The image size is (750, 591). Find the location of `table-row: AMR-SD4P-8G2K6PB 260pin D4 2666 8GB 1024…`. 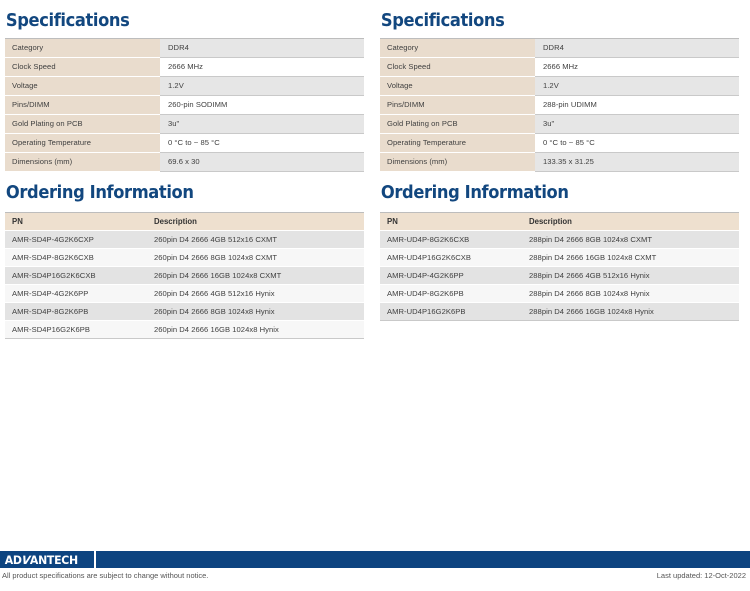

table-row: AMR-SD4P-8G2K6PB 260pin D4 2666 8GB 1024… is located at coordinates (184, 311).